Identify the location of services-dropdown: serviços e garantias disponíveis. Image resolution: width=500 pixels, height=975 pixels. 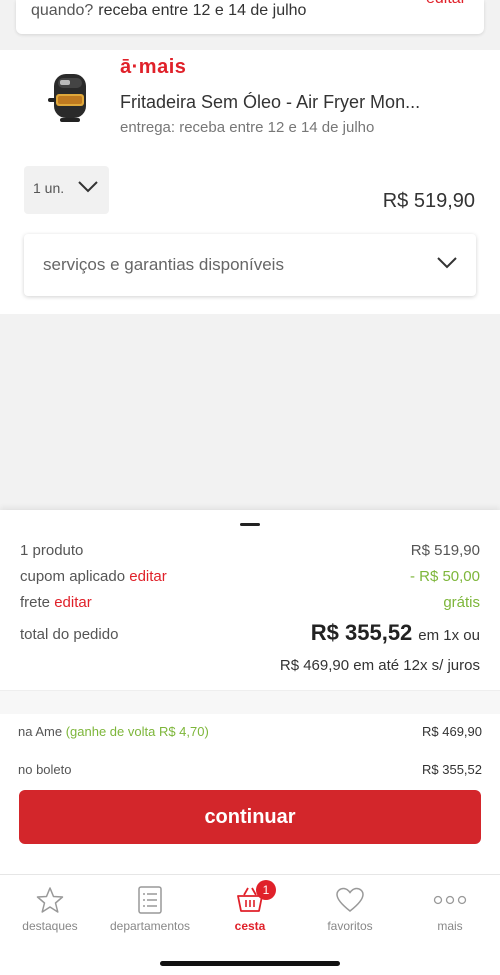
(250, 265).